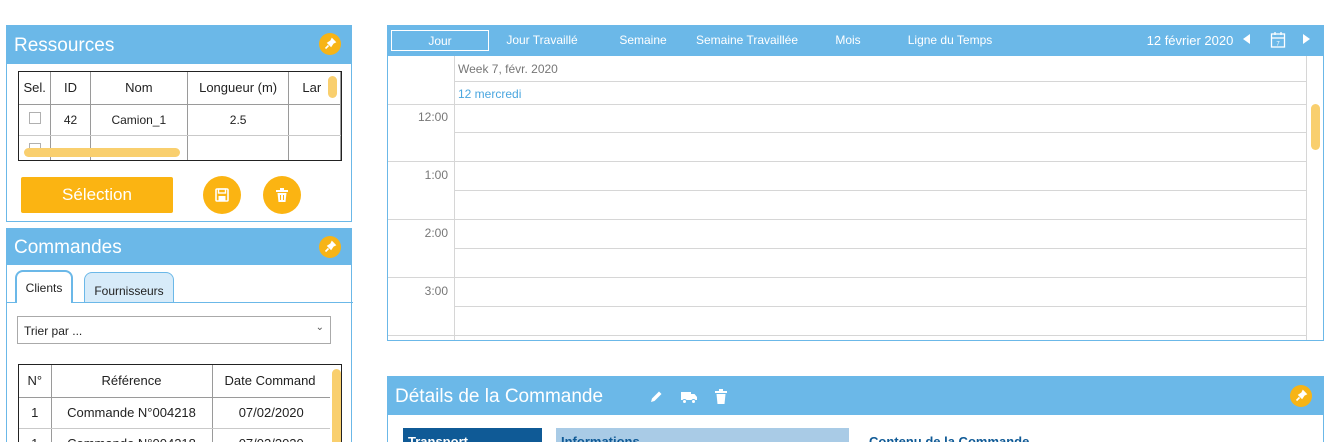 Image resolution: width=1334 pixels, height=442 pixels. What do you see at coordinates (319, 327) in the screenshot?
I see `chevron-down-icon: ⌄` at bounding box center [319, 327].